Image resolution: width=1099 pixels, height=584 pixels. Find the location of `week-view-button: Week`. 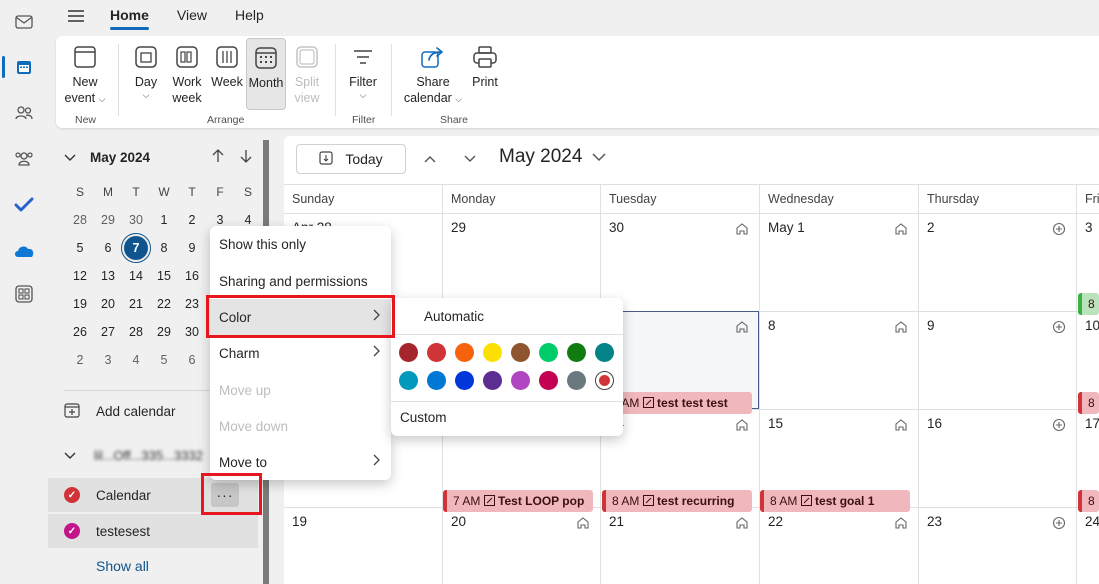

week-view-button: Week is located at coordinates (227, 65).